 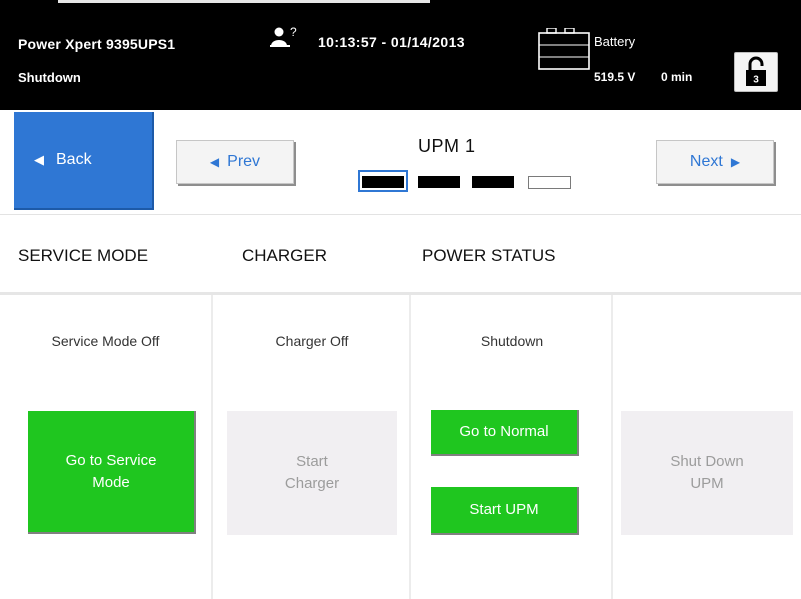 I want to click on back-button: ◀ Back, so click(x=84, y=161).